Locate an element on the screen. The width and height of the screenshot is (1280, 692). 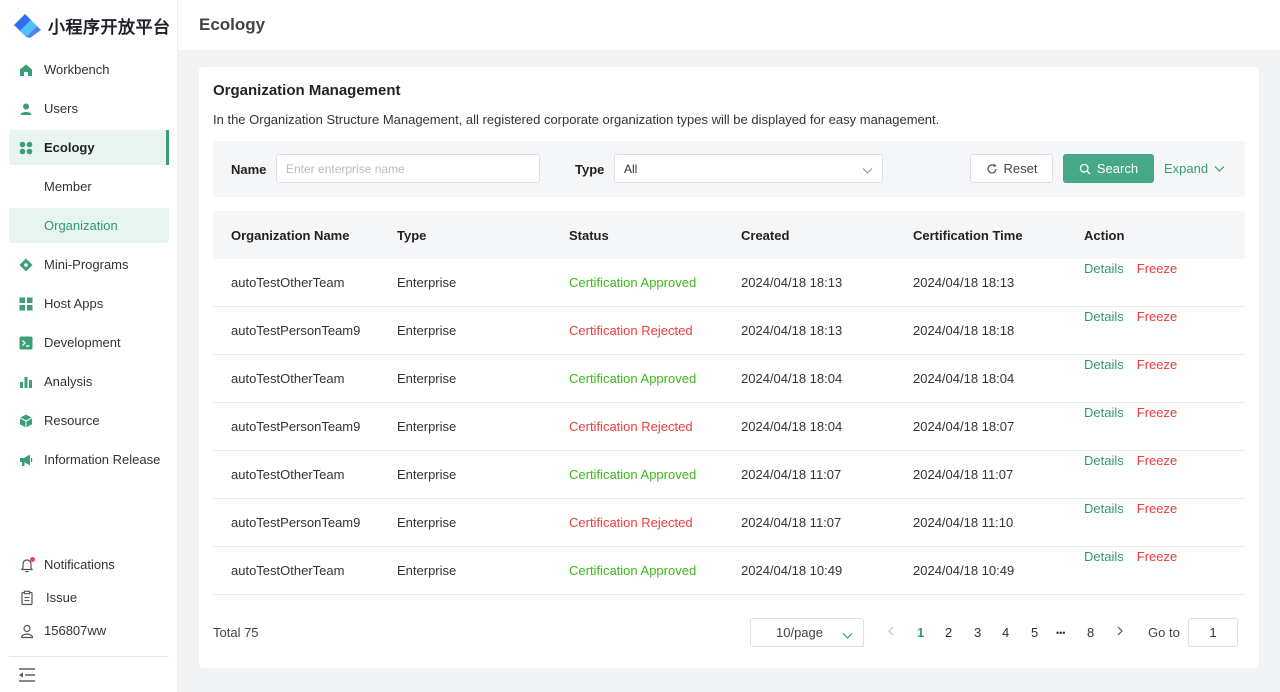
app-logo: 小程序开放平台 is located at coordinates (91, 25).